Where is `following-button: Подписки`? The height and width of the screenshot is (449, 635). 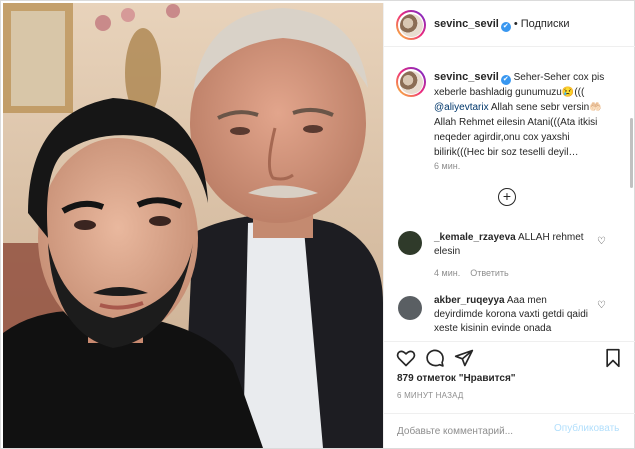
following-button: Подписки is located at coordinates (545, 24).